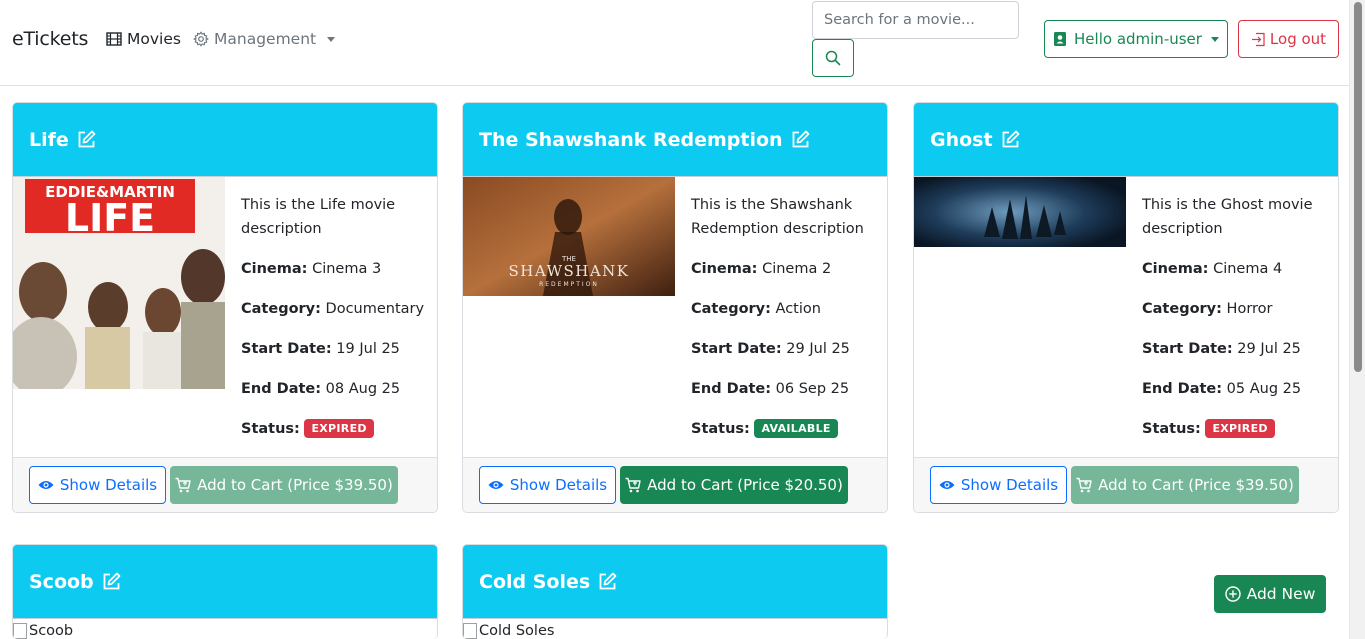 This screenshot has height=639, width=1365. I want to click on user-menu-label: Hello admin-user, so click(1138, 39).